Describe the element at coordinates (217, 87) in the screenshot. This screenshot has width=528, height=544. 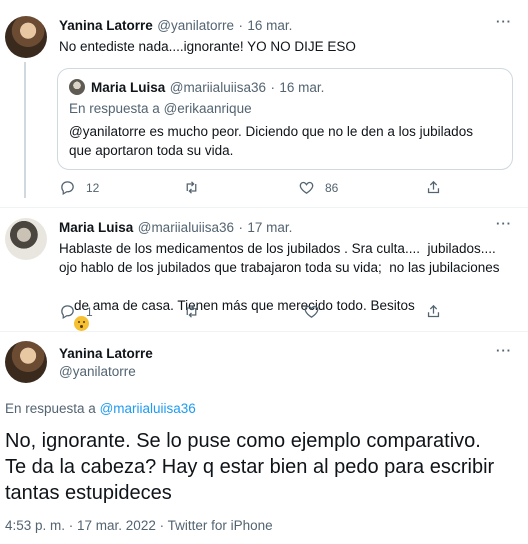
I see `quote-author-handle: @mariialuiisa36` at that location.